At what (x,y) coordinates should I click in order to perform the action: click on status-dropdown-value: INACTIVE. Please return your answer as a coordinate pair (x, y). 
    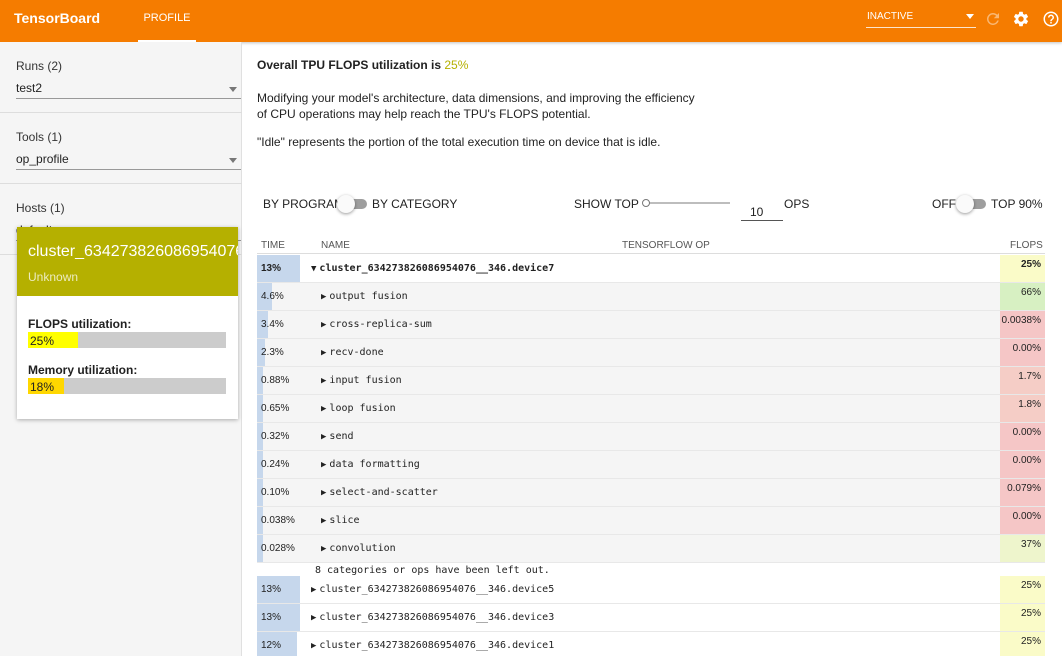
    Looking at the image, I should click on (890, 16).